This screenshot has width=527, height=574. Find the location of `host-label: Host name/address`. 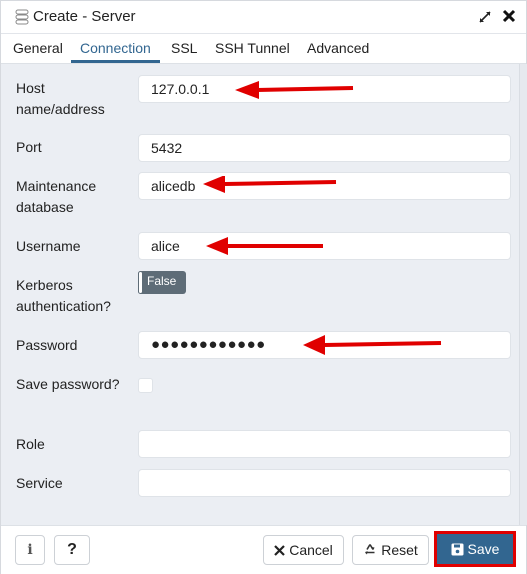

host-label: Host name/address is located at coordinates (60, 98).